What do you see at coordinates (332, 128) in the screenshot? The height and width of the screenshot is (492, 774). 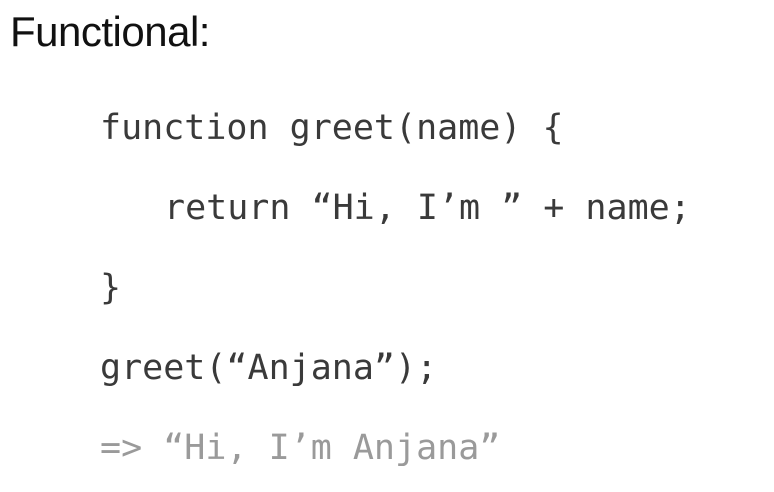 I see `code-line-function-declaration: function greet(name) {` at bounding box center [332, 128].